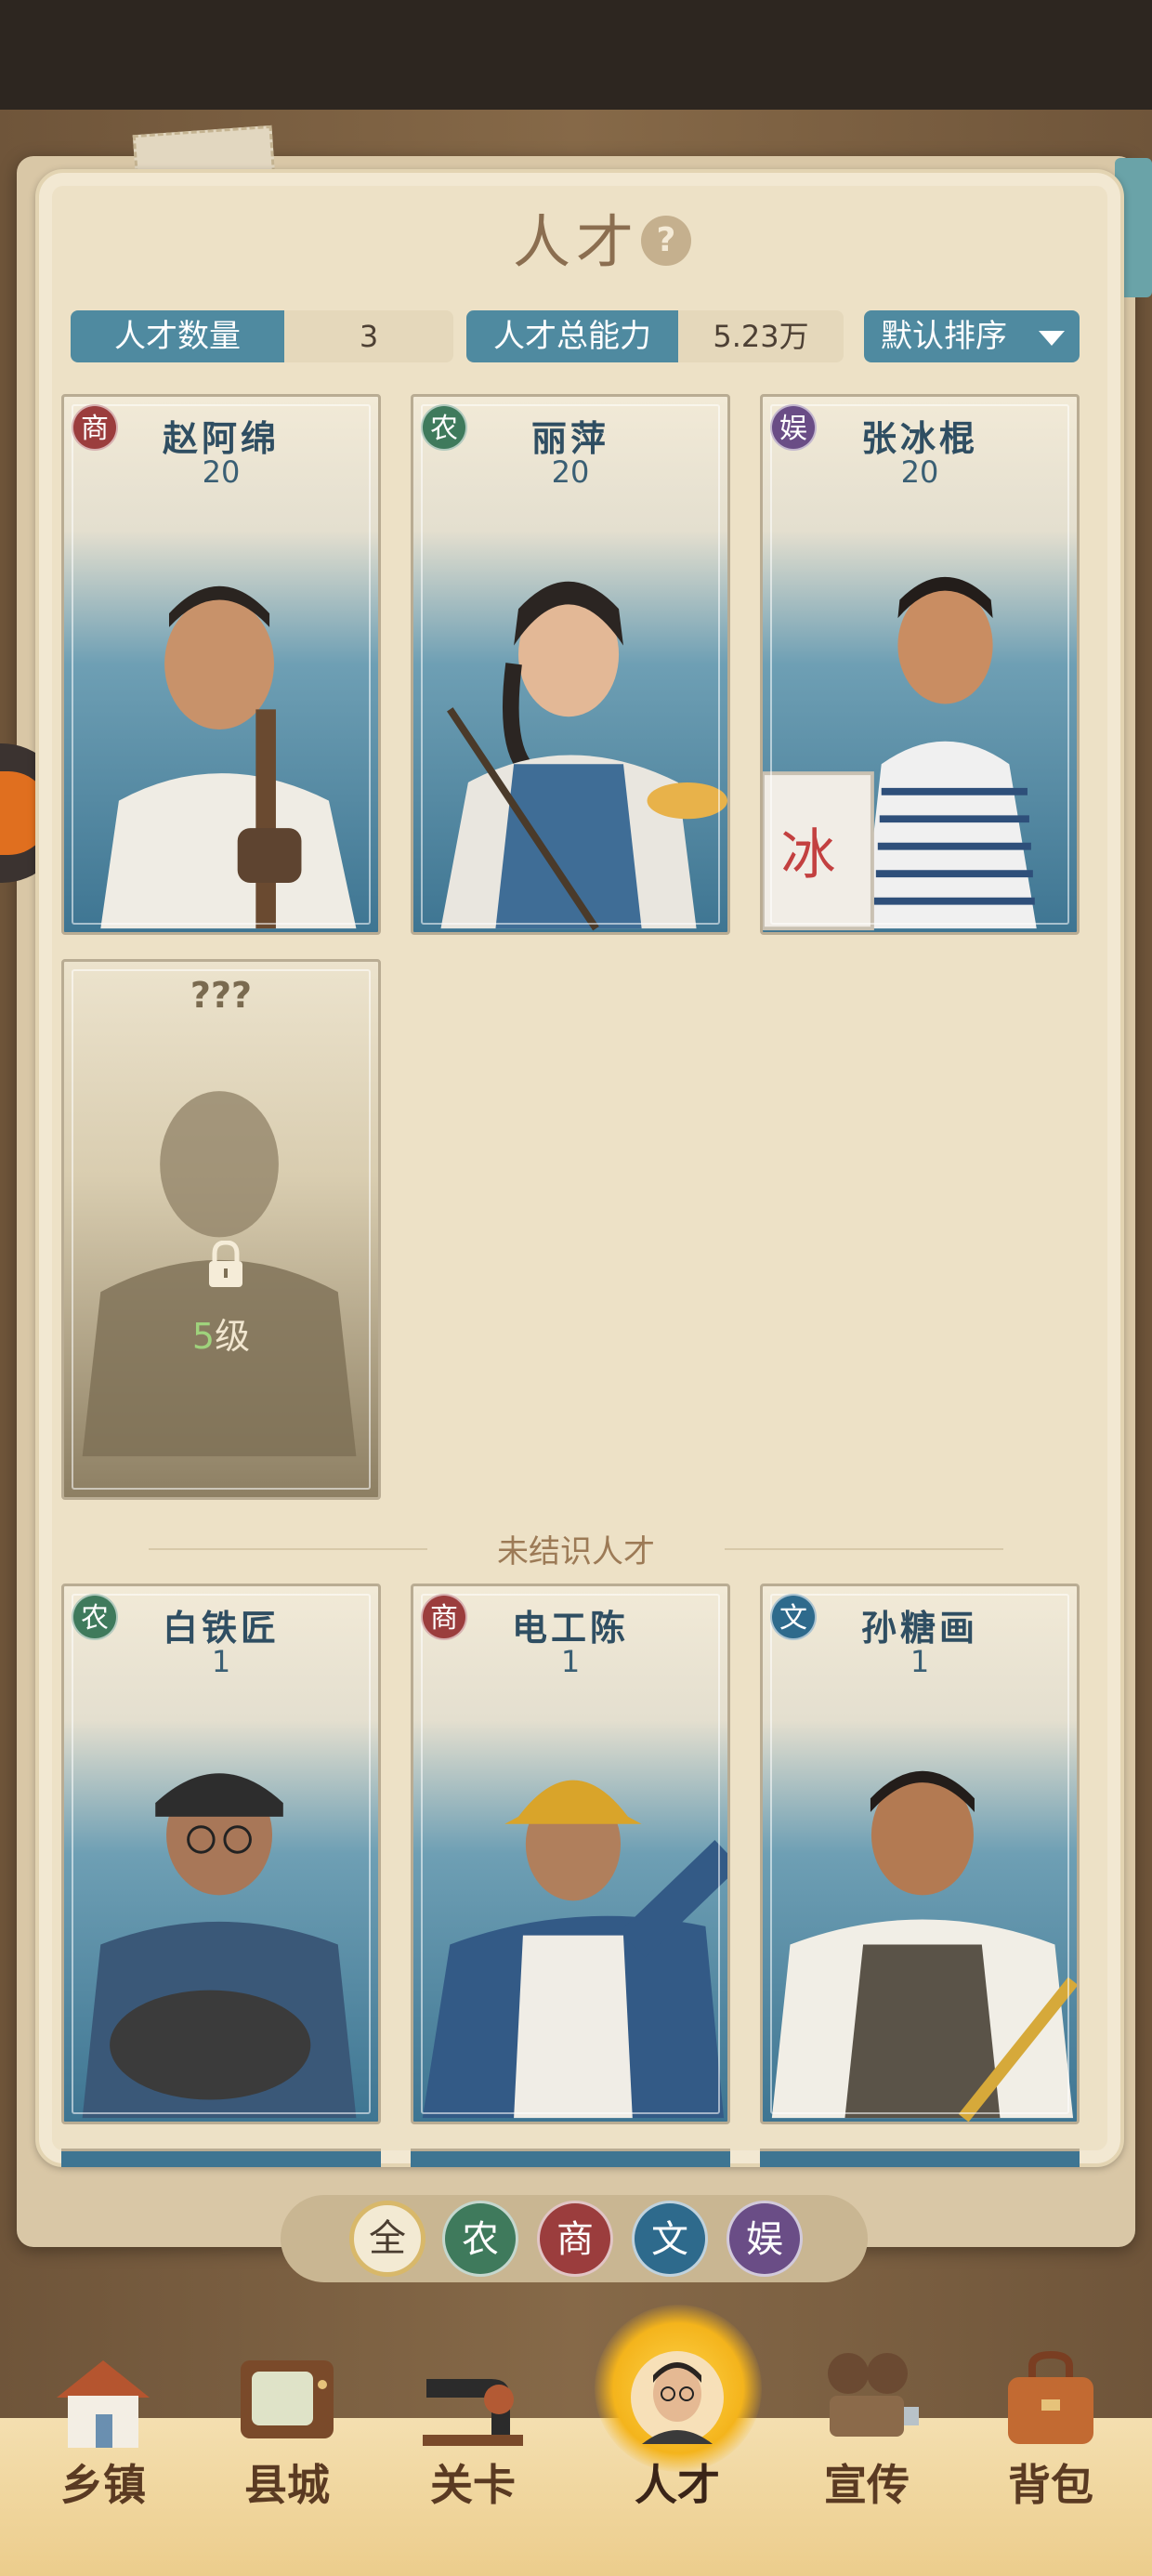 The height and width of the screenshot is (2576, 1152). What do you see at coordinates (920, 664) in the screenshot?
I see `talent-card: 冰 娱 张冰棍 20` at bounding box center [920, 664].